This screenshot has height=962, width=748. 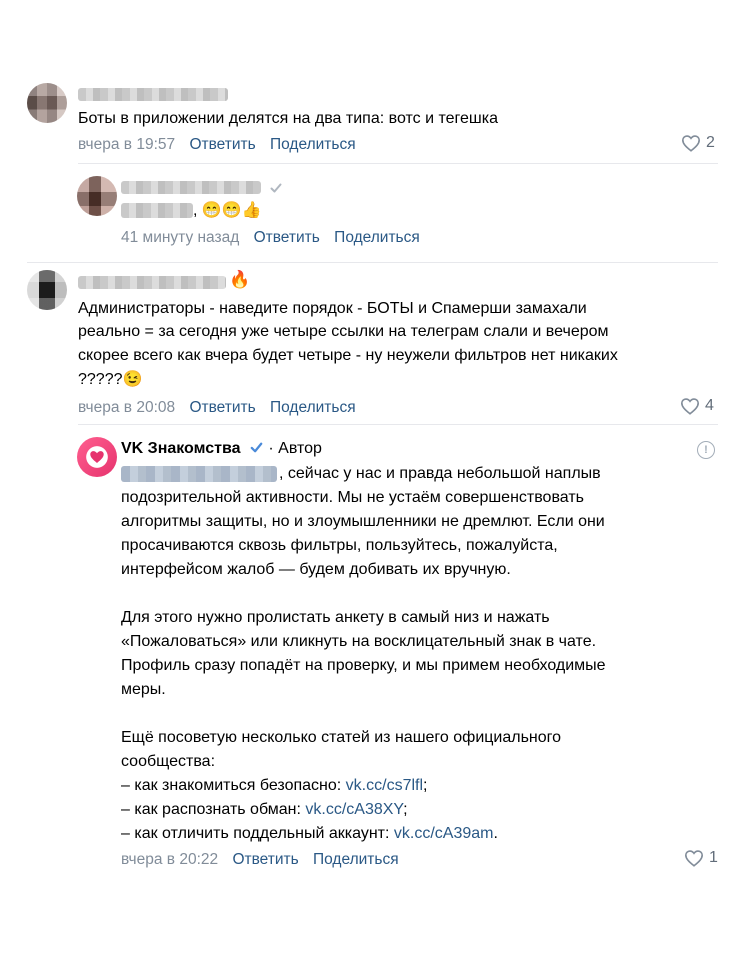 What do you see at coordinates (126, 407) in the screenshot?
I see `comment-time: вчера в 20:08` at bounding box center [126, 407].